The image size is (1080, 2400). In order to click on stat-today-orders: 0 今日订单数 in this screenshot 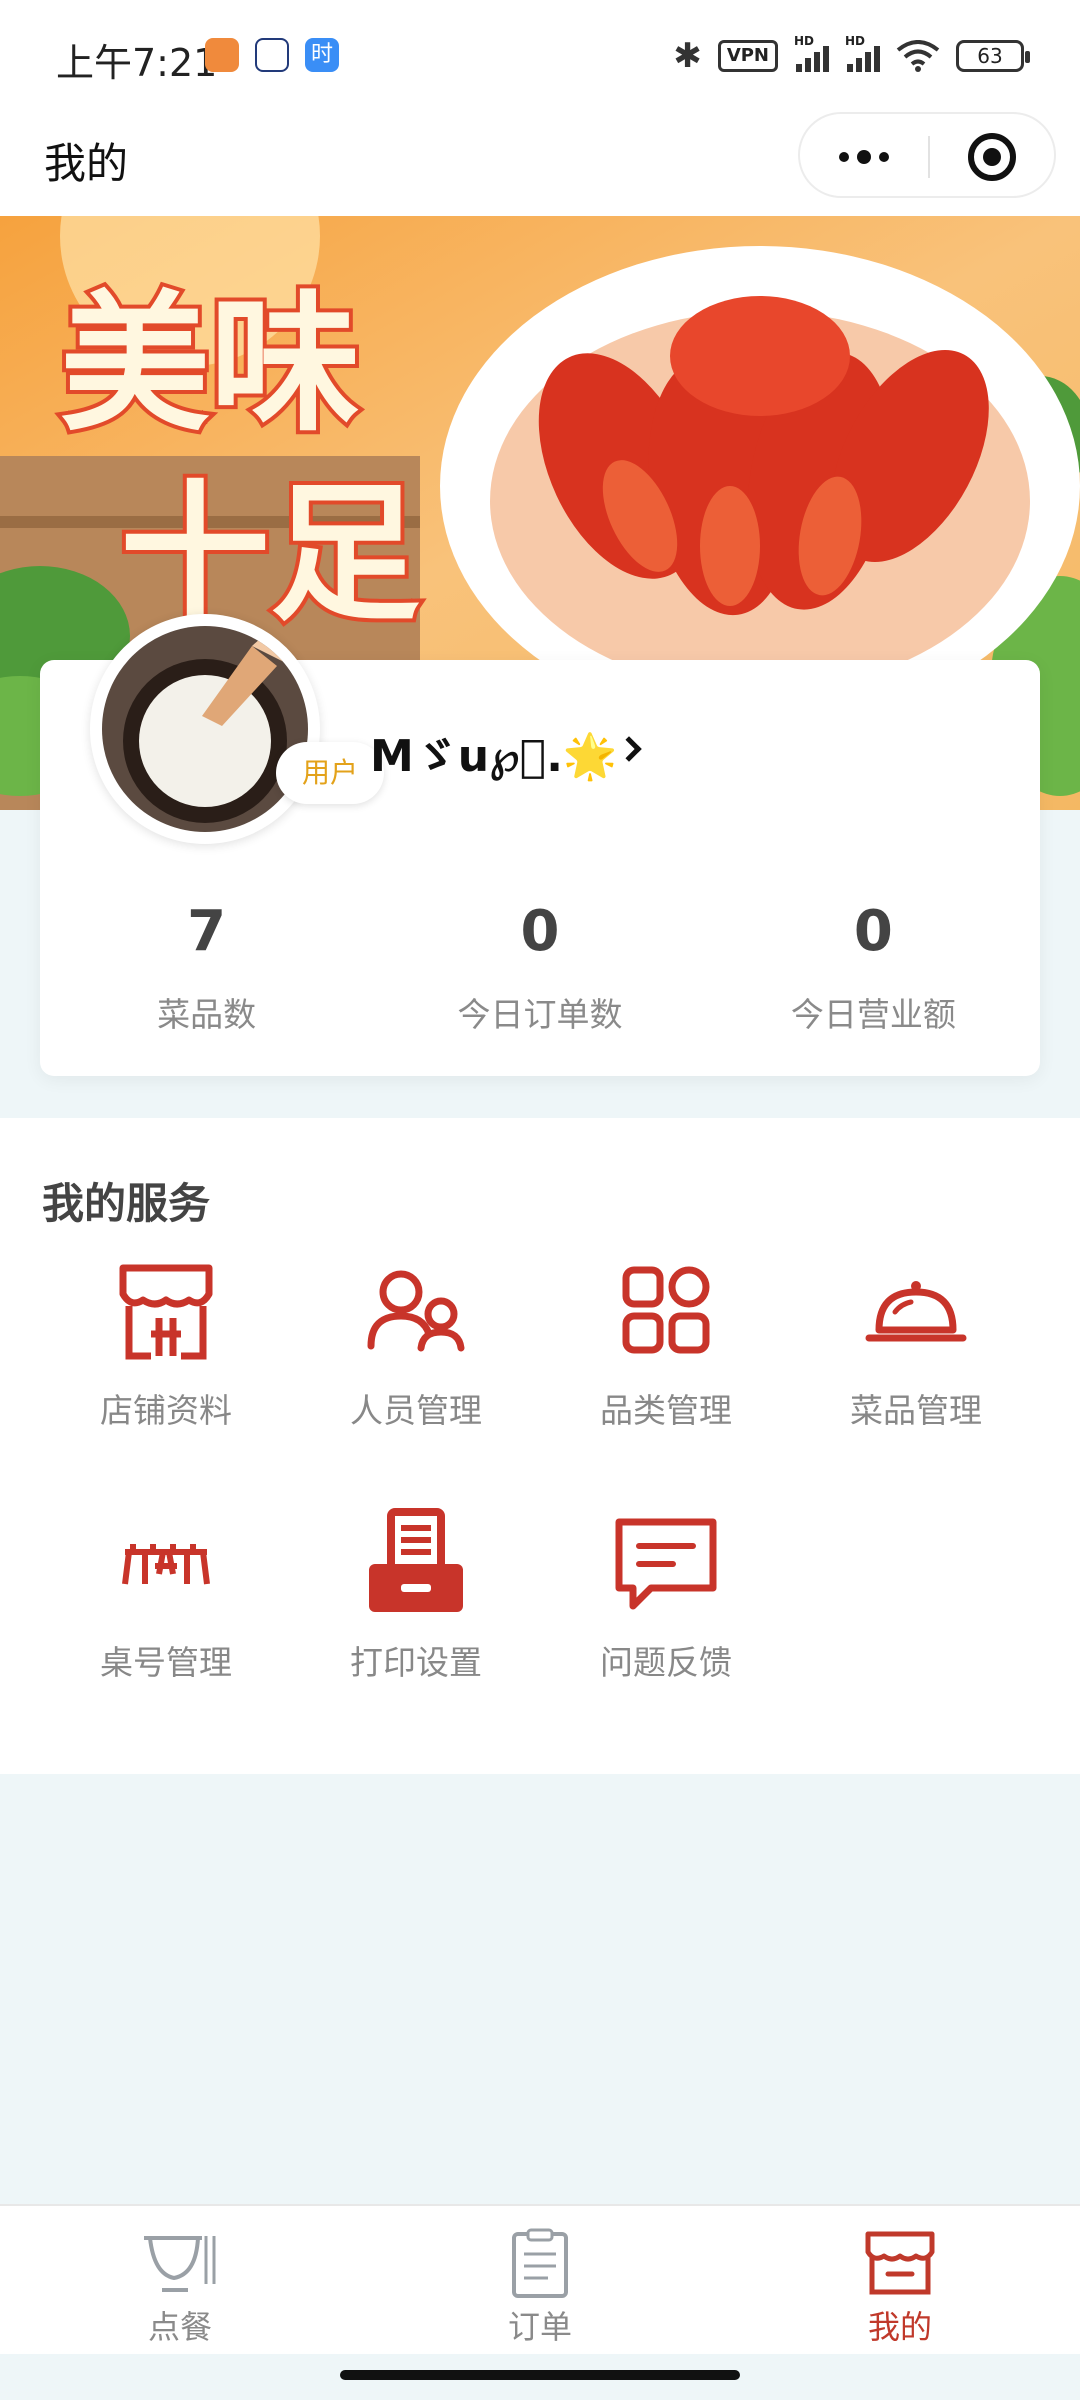, I will do `click(539, 965)`.